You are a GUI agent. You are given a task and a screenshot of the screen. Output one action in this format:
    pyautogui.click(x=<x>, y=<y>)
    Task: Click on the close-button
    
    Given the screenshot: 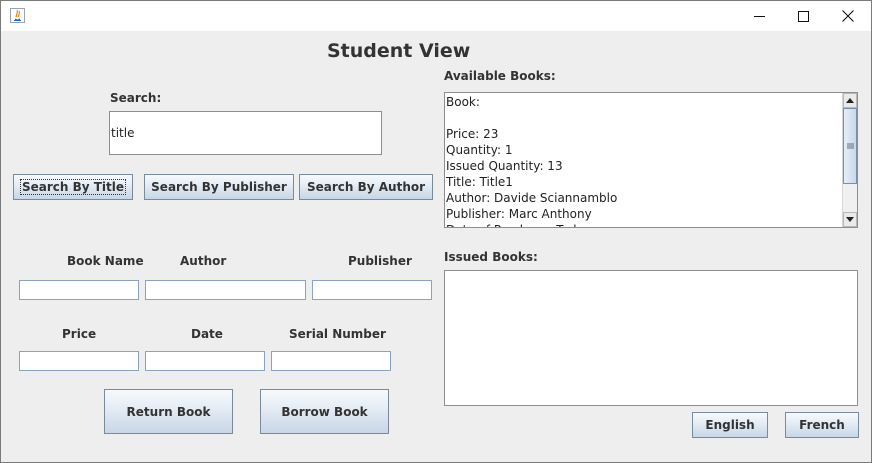 What is the action you would take?
    pyautogui.click(x=848, y=16)
    